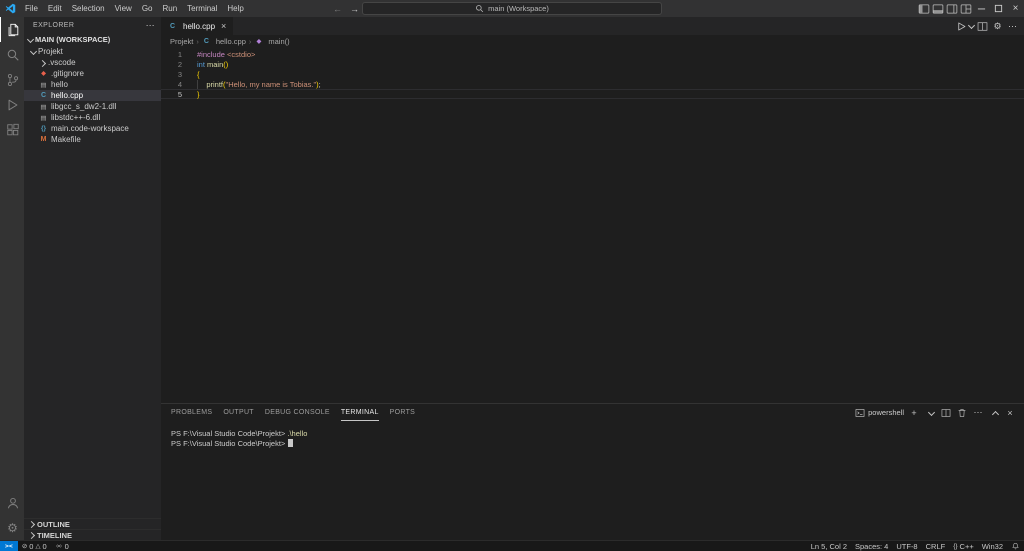  I want to click on source-control-icon, so click(12, 79).